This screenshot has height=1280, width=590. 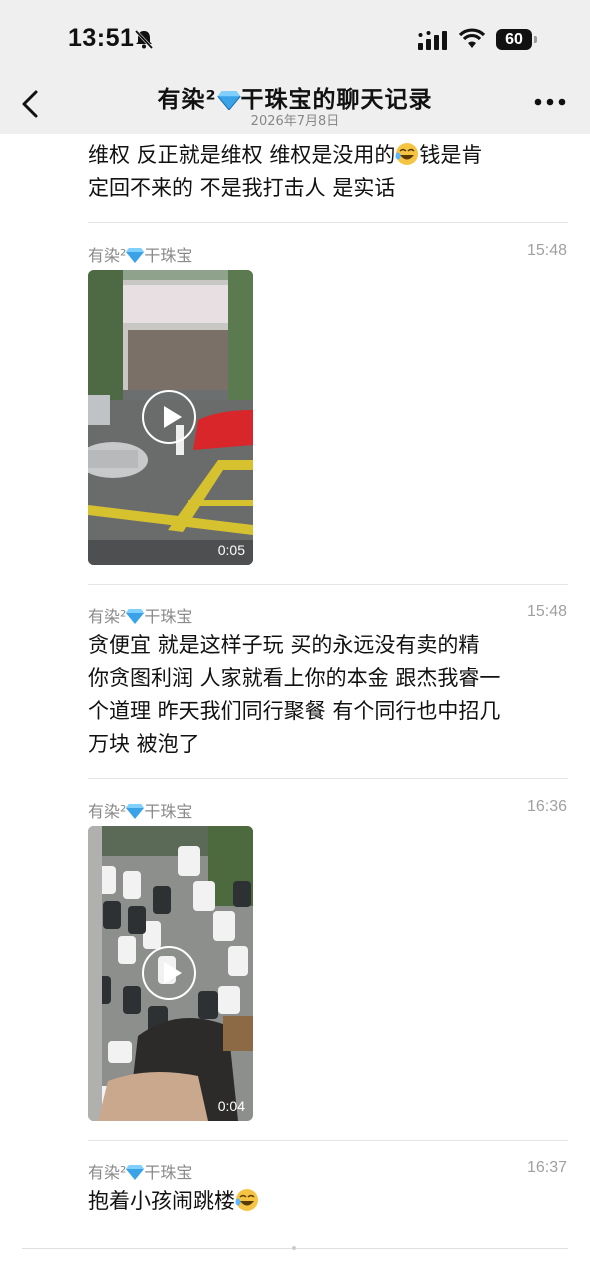 I want to click on cellular-signal-icon, so click(x=432, y=40).